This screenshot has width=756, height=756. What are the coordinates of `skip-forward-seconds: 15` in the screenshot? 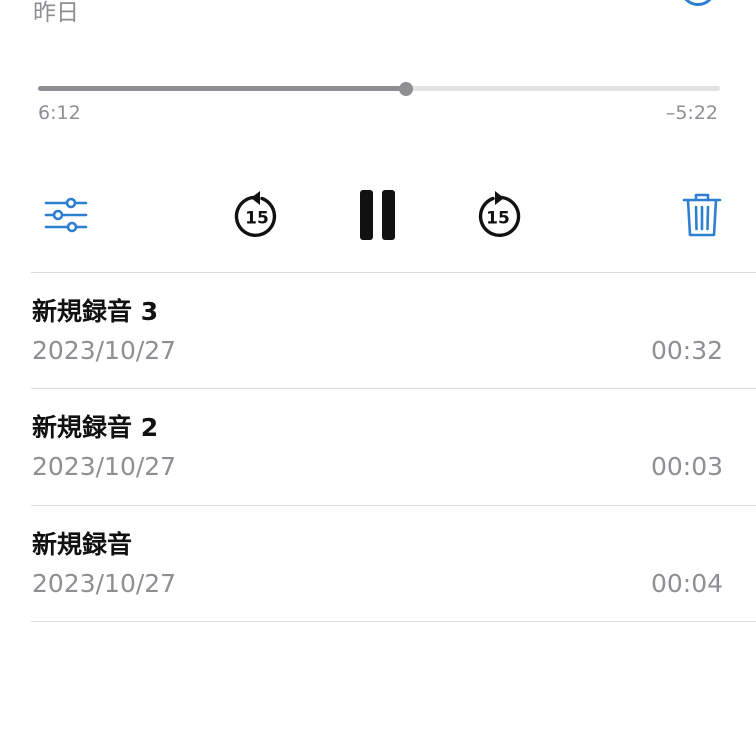 It's located at (498, 219).